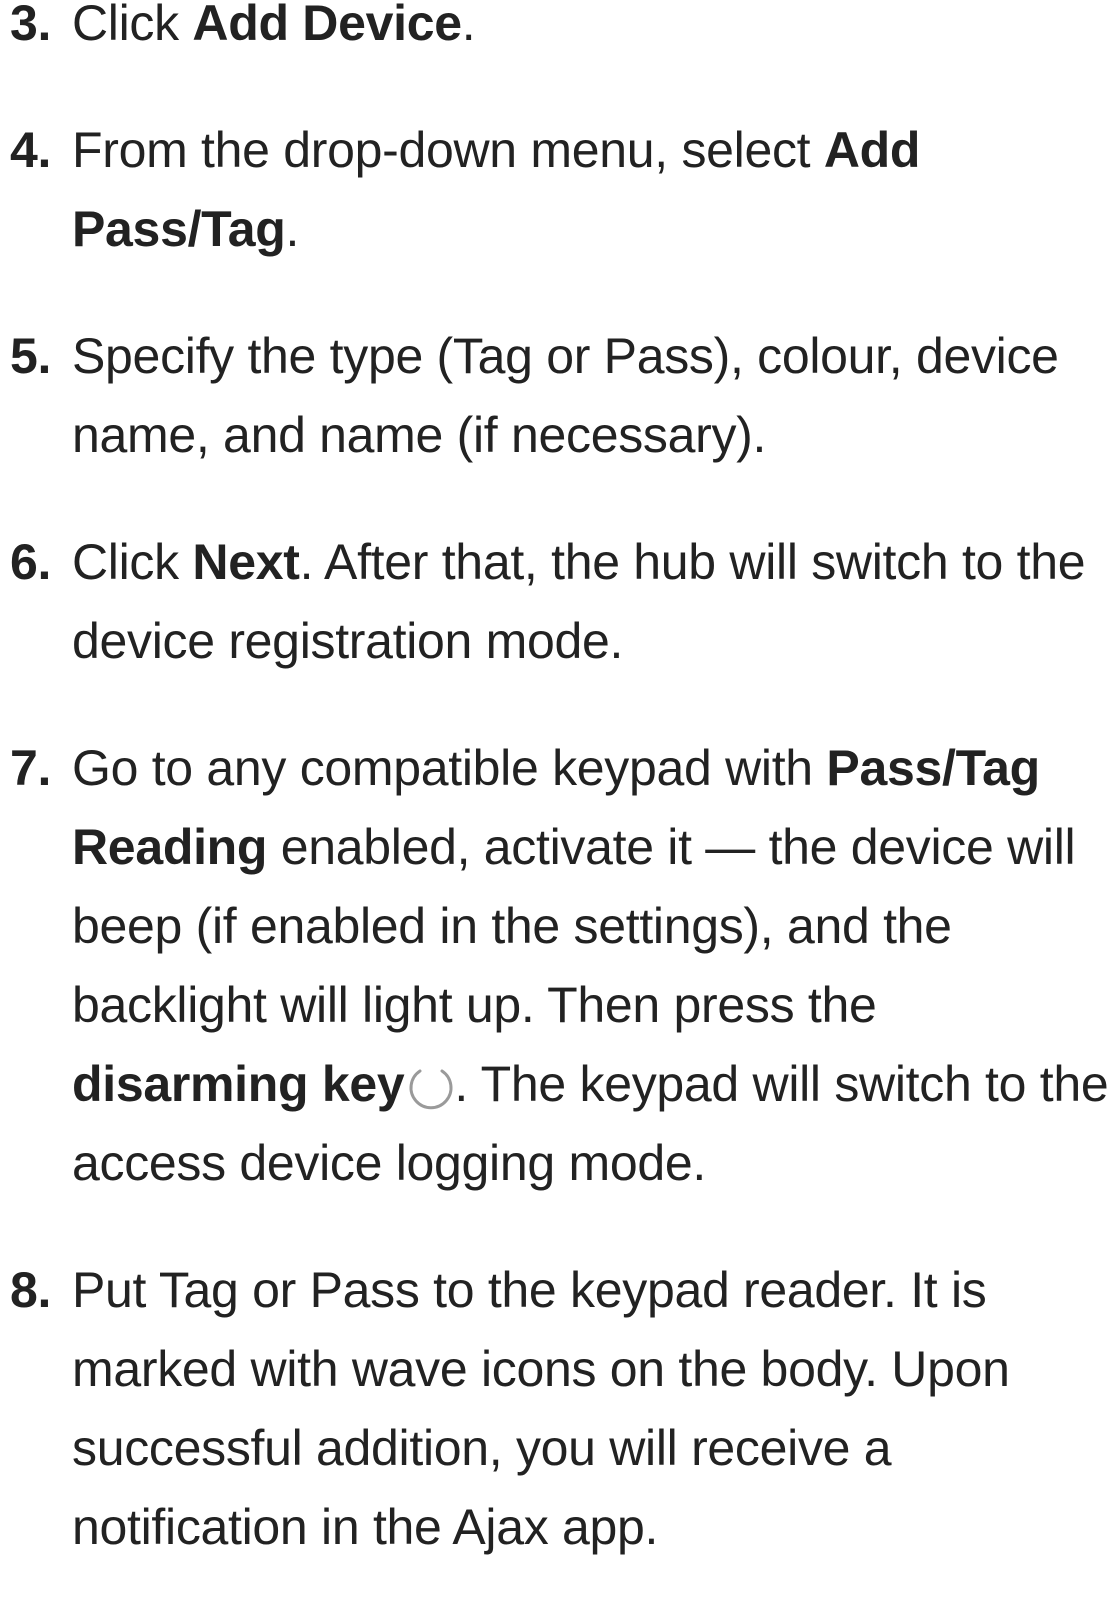 This screenshot has height=1615, width=1113. What do you see at coordinates (449, 768) in the screenshot?
I see `step-text: Go to any compatible keypad with` at bounding box center [449, 768].